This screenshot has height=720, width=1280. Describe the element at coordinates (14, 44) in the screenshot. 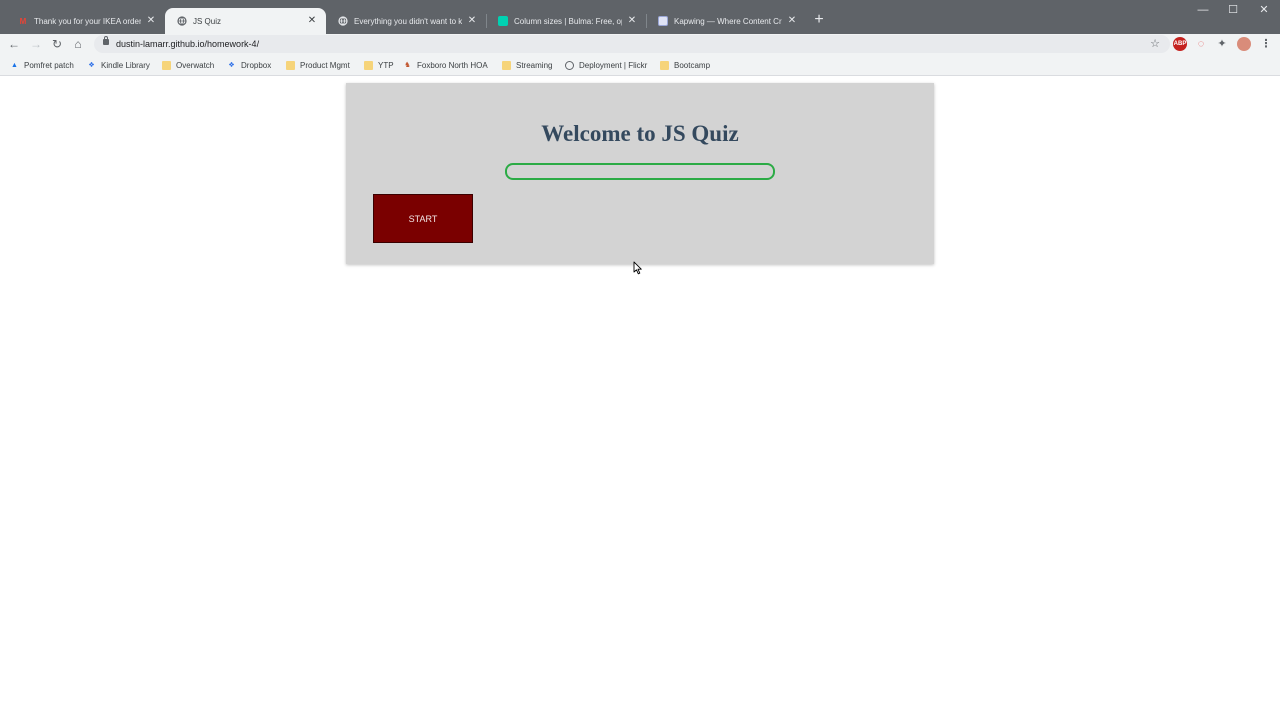

I see `back-arrow-icon: ←` at that location.